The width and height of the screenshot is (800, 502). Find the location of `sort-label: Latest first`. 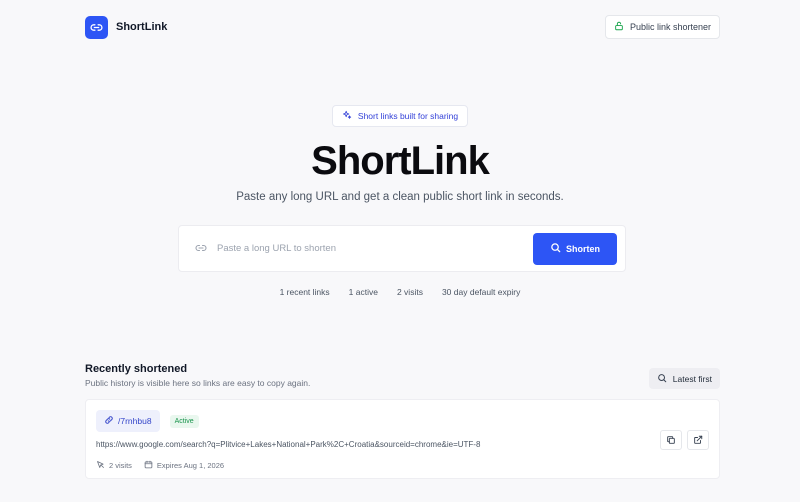

sort-label: Latest first is located at coordinates (692, 378).